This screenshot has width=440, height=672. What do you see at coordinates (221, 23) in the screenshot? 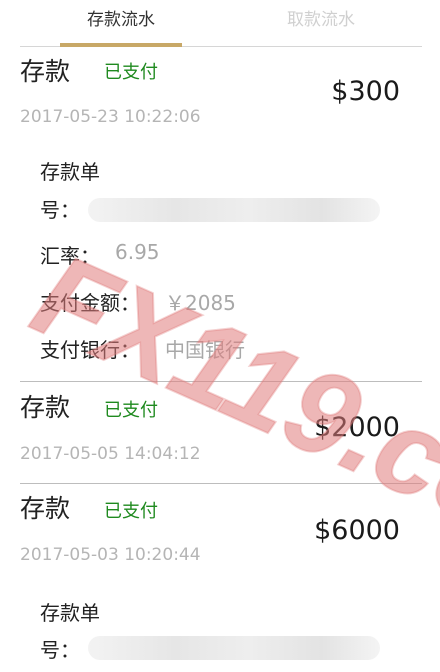
I see `tab-bar: 存款流水 取款流水` at bounding box center [221, 23].